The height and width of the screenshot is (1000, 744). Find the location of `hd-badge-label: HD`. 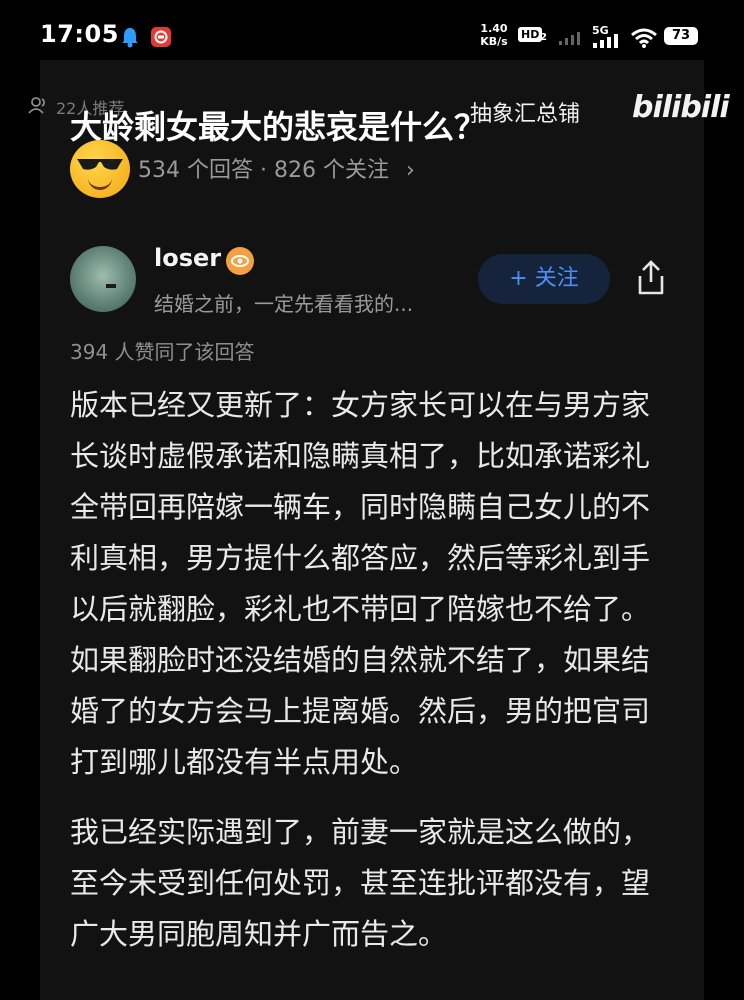

hd-badge-label: HD is located at coordinates (530, 34).